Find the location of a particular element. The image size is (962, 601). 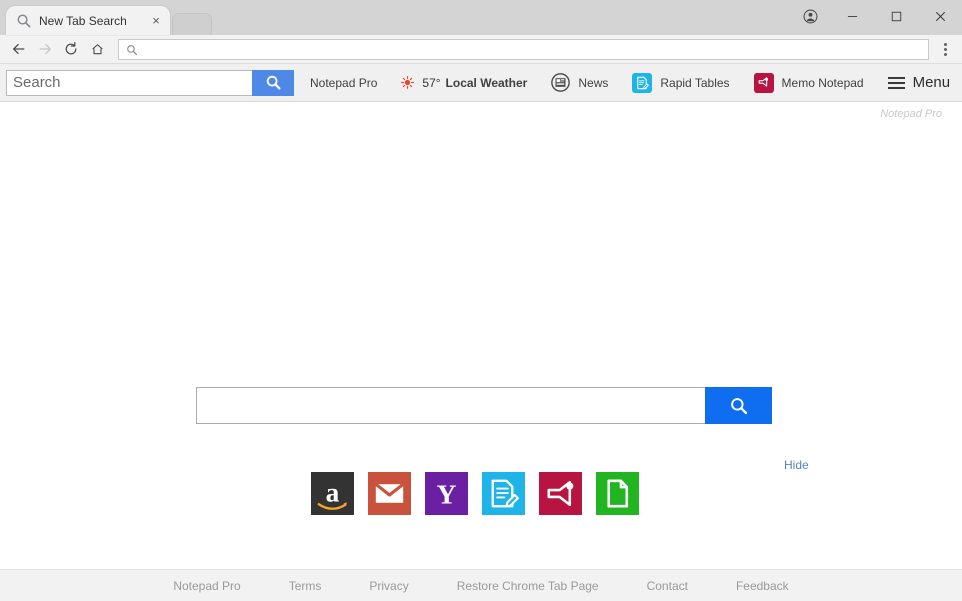

footer-link-privacy: Privacy is located at coordinates (388, 586).